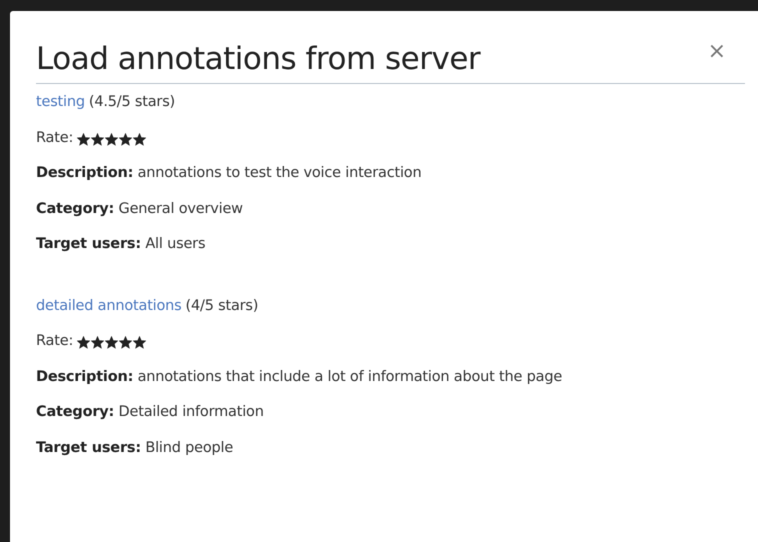 This screenshot has height=542, width=758. What do you see at coordinates (135, 448) in the screenshot?
I see `detail-text: Target users: Blind people` at bounding box center [135, 448].